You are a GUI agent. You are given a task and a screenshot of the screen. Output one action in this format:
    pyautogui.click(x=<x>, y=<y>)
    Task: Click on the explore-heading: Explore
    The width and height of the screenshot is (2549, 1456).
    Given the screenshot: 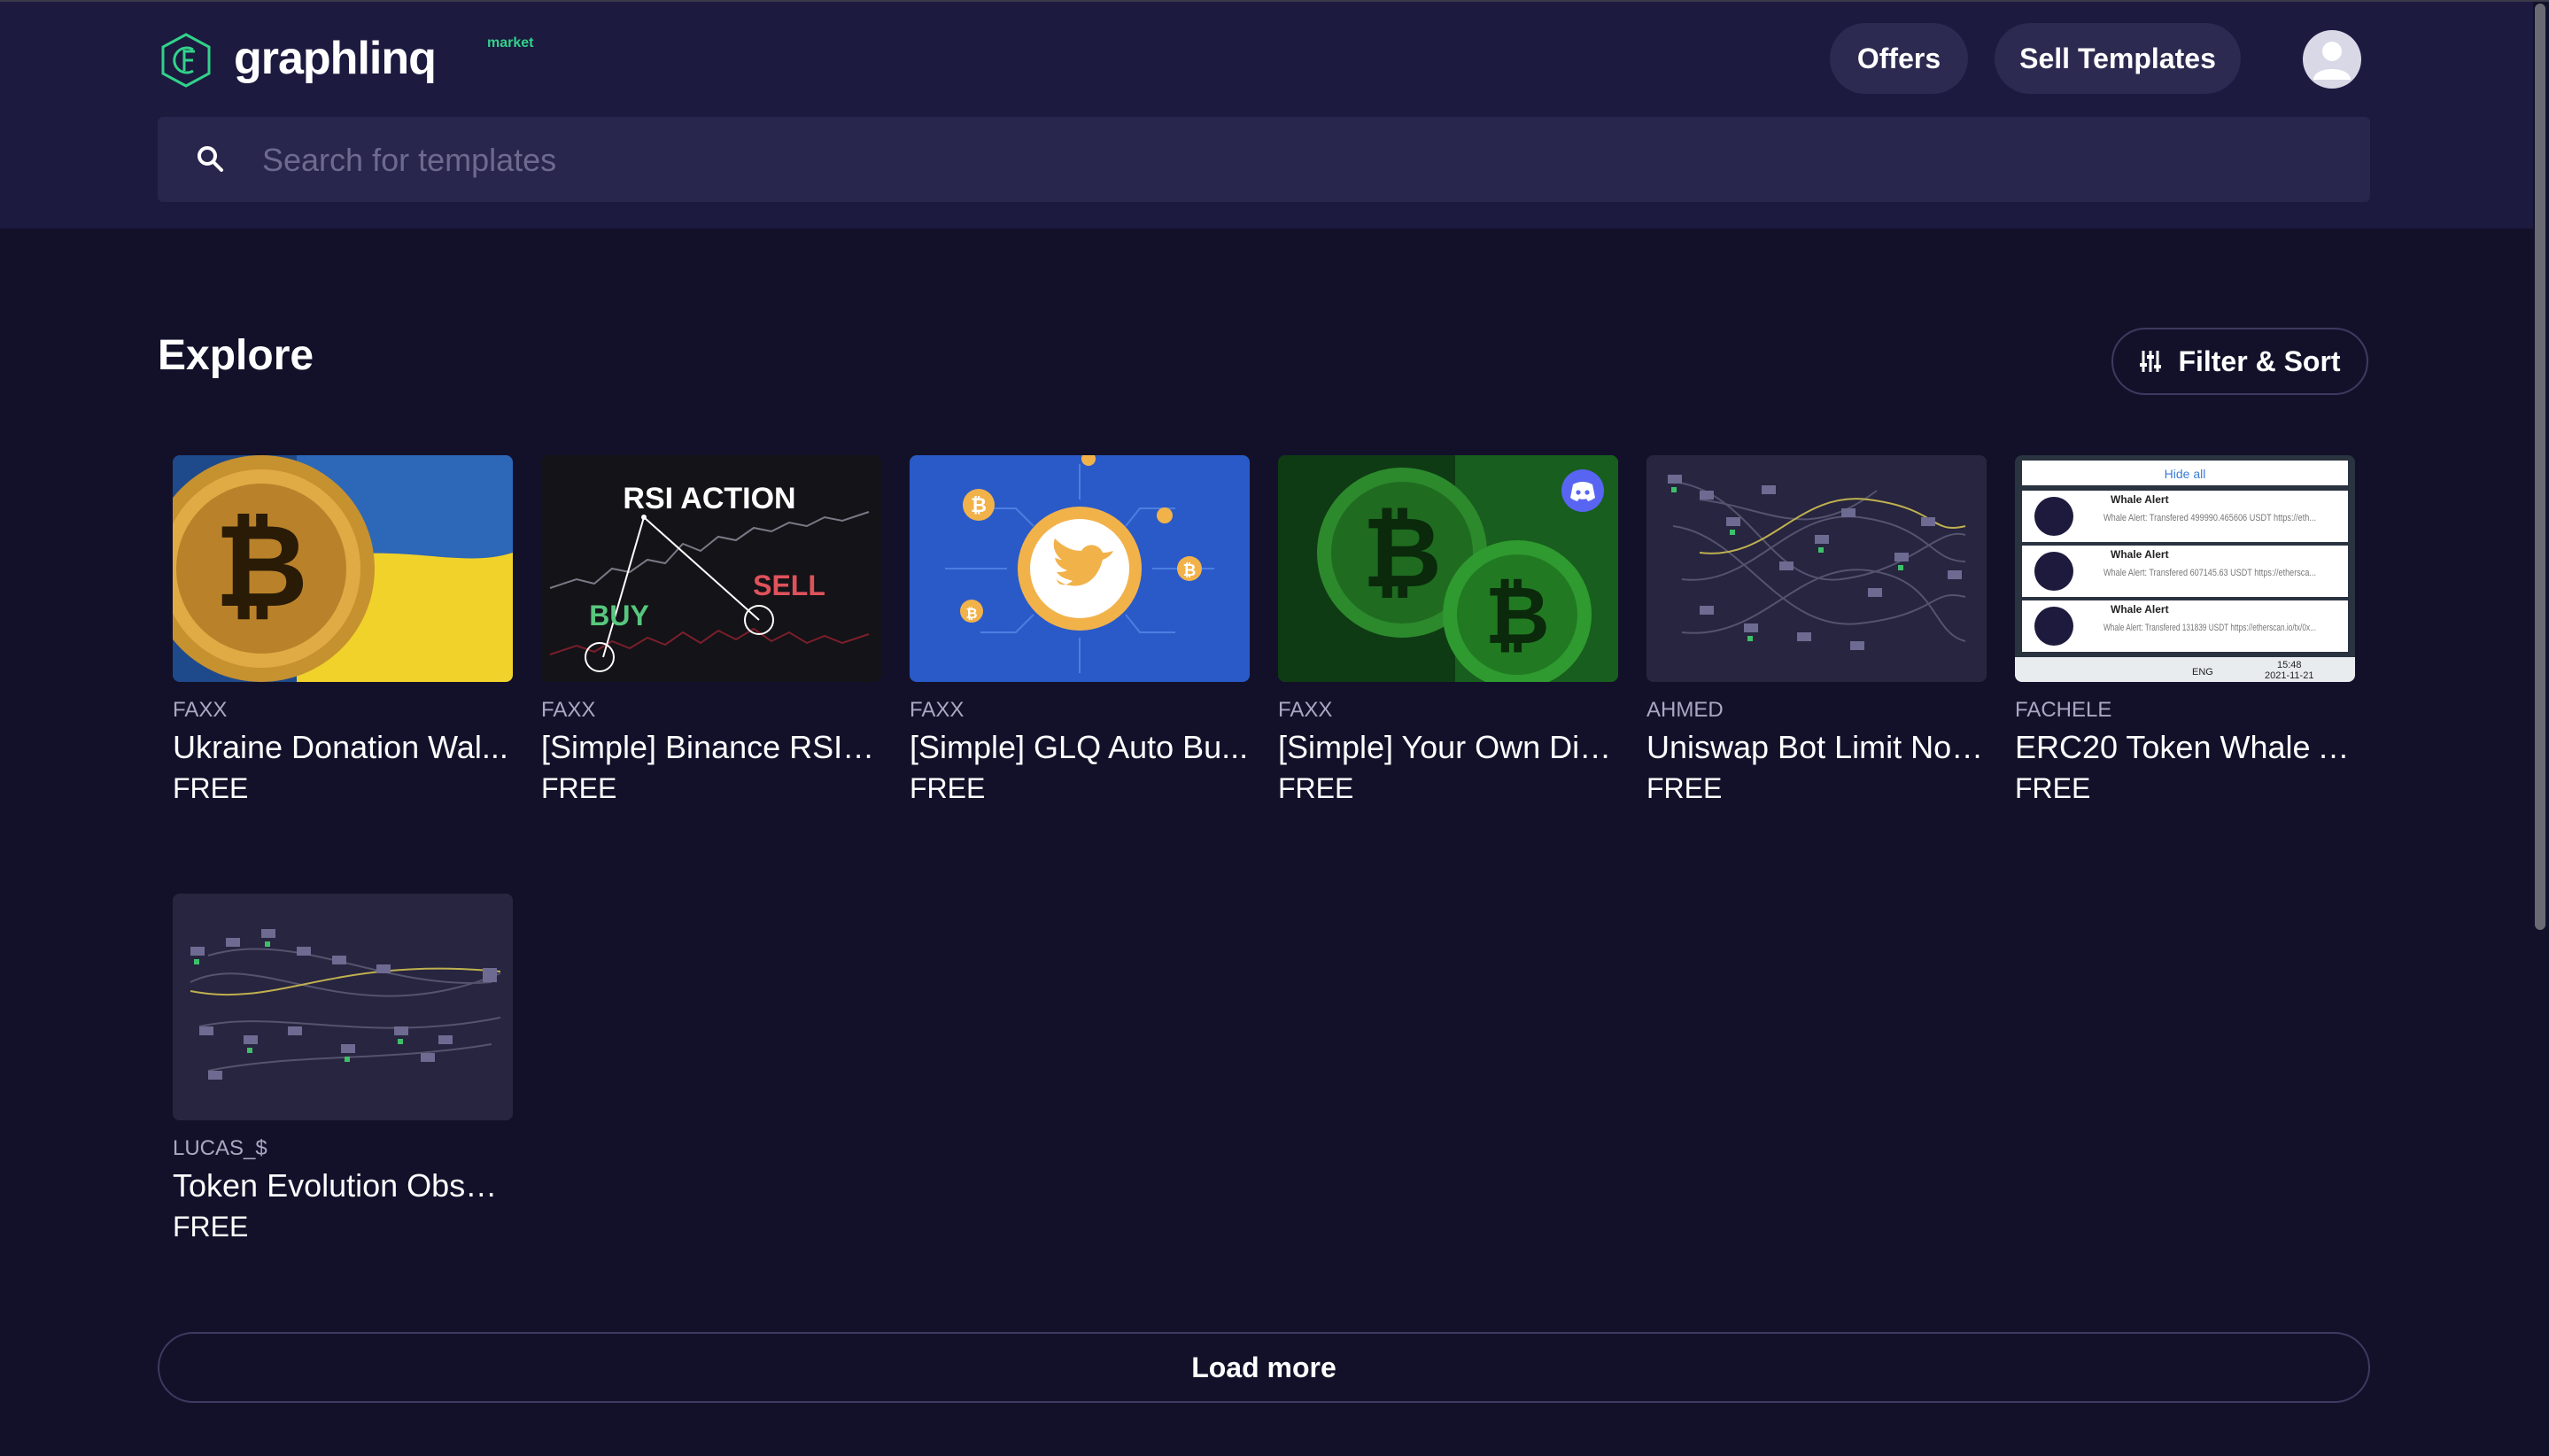 What is the action you would take?
    pyautogui.click(x=236, y=355)
    